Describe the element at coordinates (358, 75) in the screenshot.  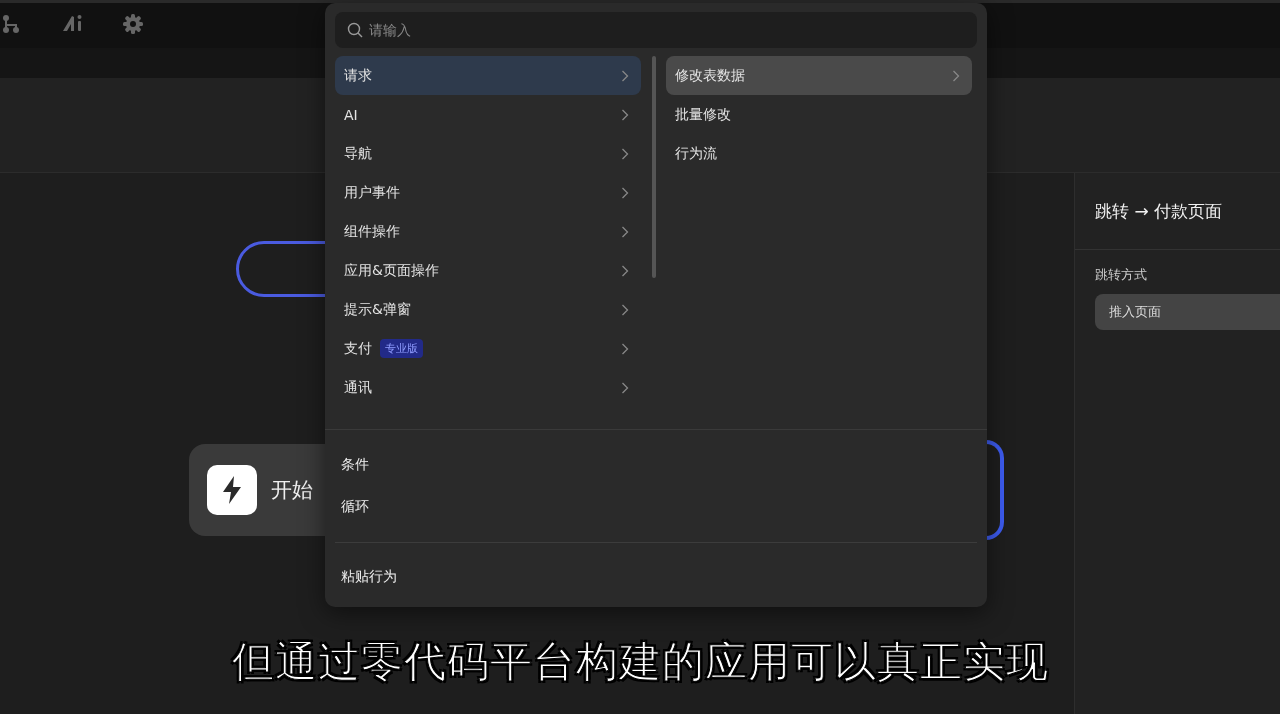
I see `category-label: 请求` at that location.